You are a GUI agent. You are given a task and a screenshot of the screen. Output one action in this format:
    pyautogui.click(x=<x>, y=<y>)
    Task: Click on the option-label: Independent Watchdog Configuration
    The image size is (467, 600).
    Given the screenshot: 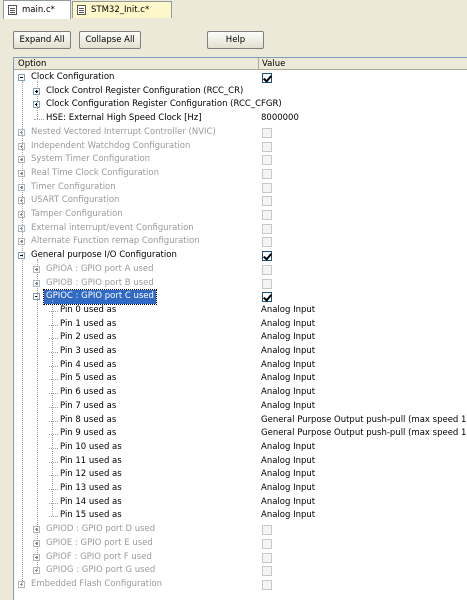 What is the action you would take?
    pyautogui.click(x=110, y=147)
    